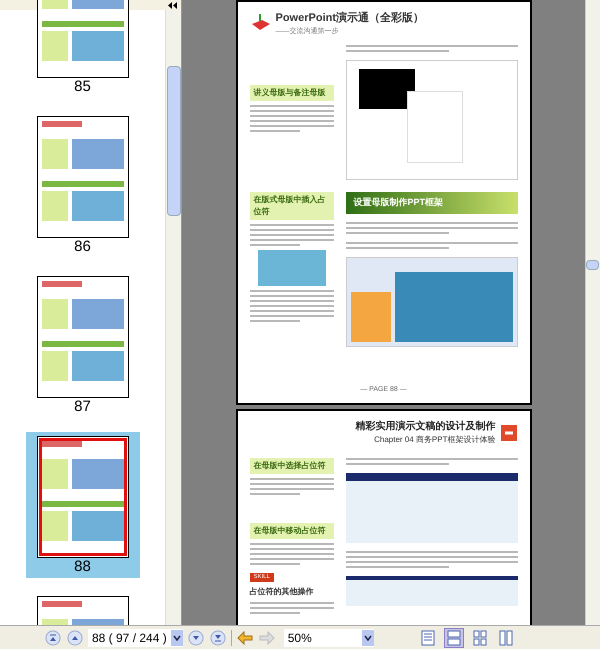  What do you see at coordinates (292, 206) in the screenshot?
I see `side-heading: 在版式母版中插入占位符` at bounding box center [292, 206].